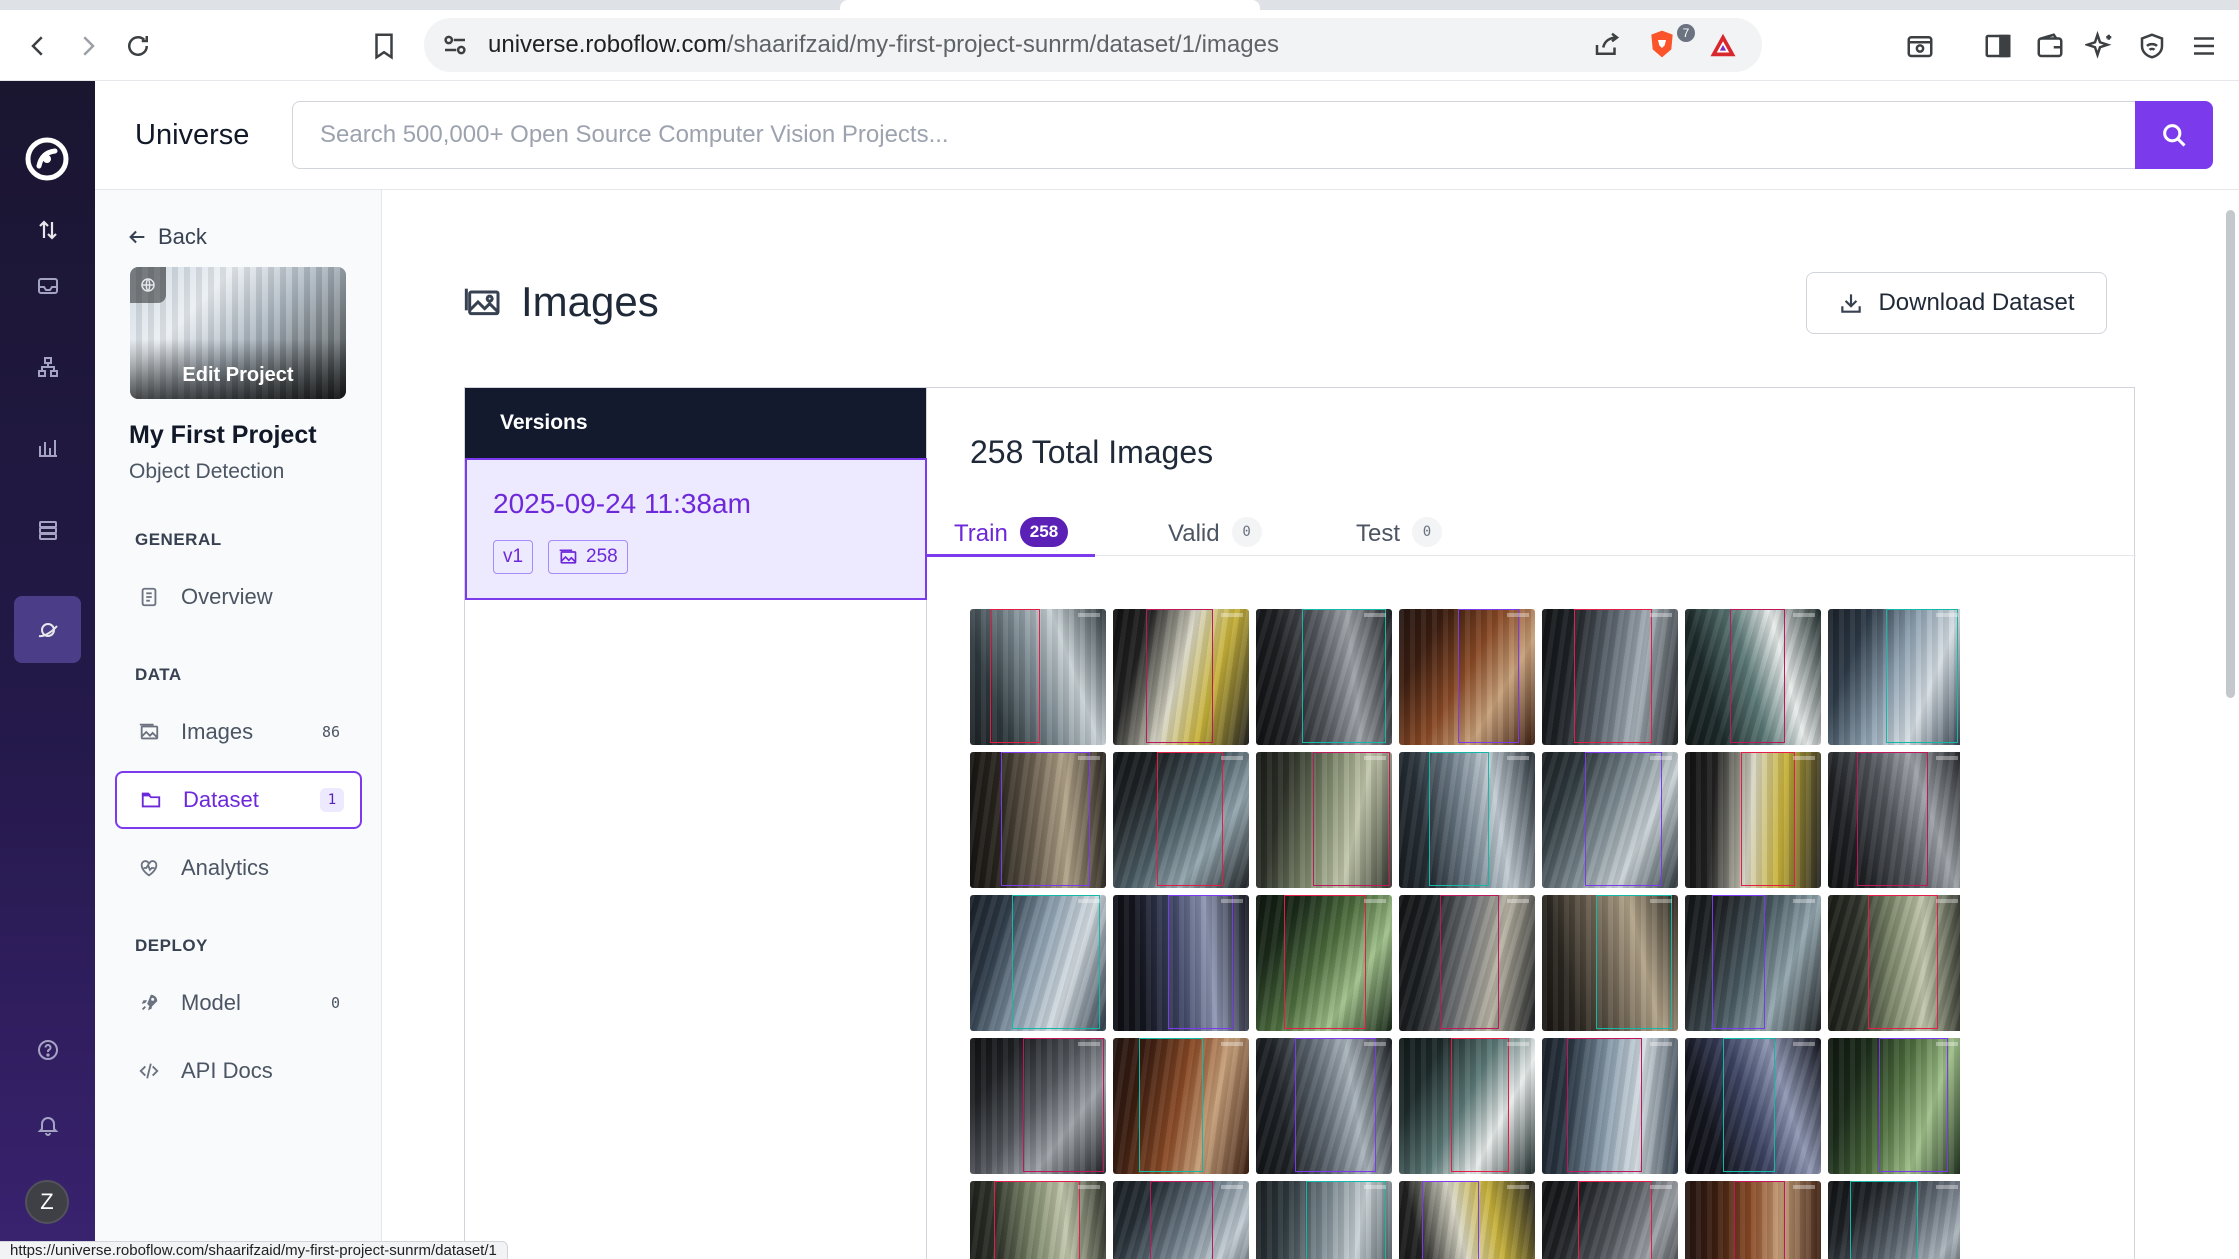 Image resolution: width=2239 pixels, height=1259 pixels. What do you see at coordinates (47, 447) in the screenshot?
I see `chart-icon` at bounding box center [47, 447].